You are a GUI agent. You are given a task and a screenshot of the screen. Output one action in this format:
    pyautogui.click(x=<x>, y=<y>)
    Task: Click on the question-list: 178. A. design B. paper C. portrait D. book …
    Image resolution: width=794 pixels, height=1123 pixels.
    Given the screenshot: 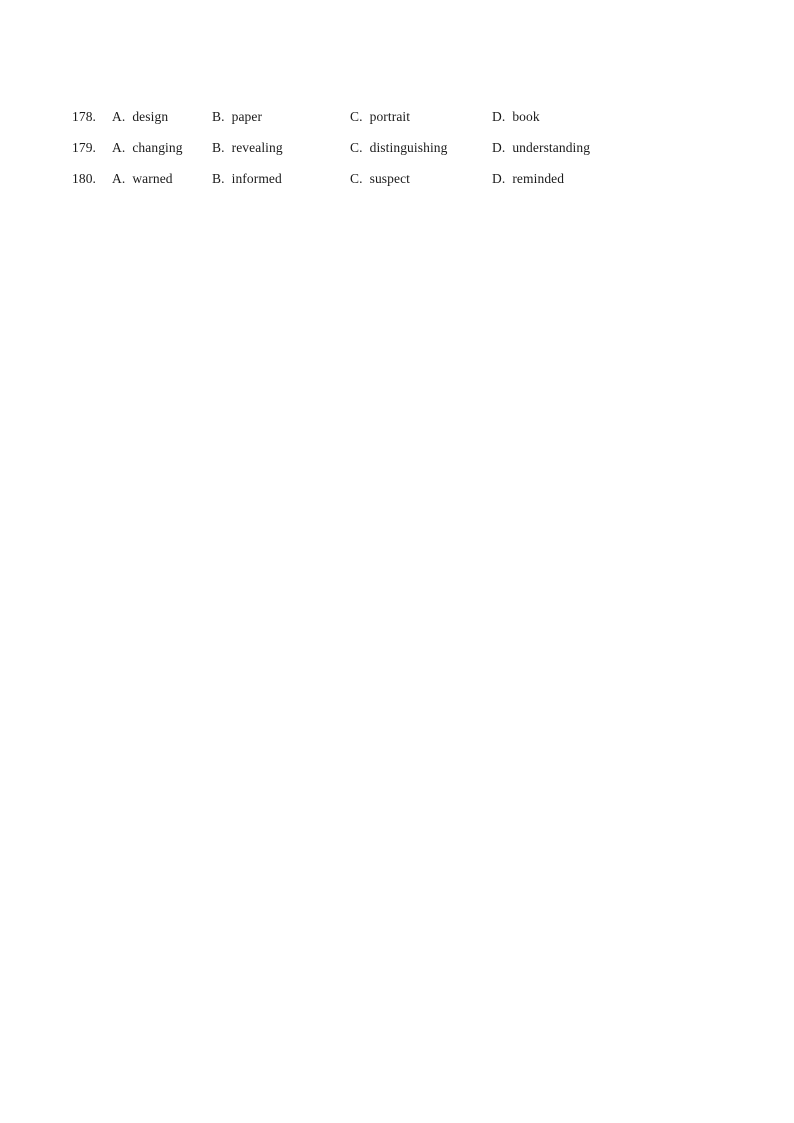 What is the action you would take?
    pyautogui.click(x=402, y=147)
    